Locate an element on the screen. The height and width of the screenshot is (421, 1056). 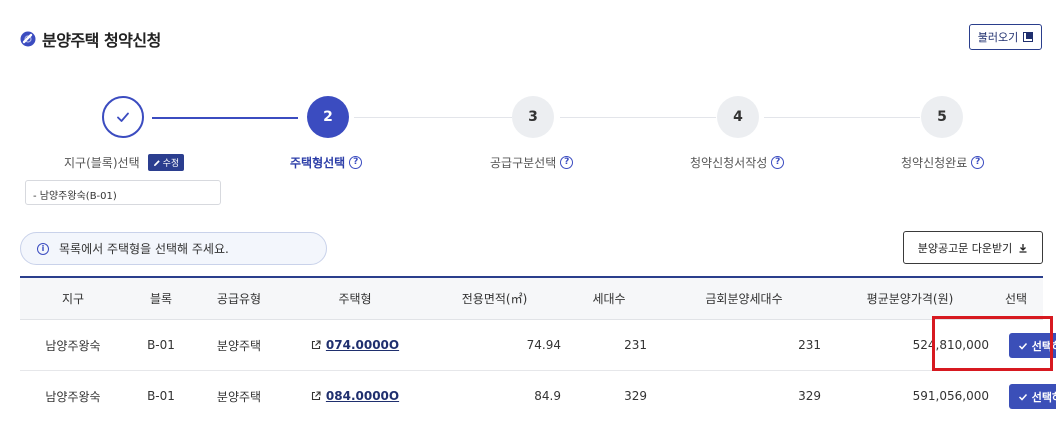
cell-house-type: 074.0000O is located at coordinates (355, 345).